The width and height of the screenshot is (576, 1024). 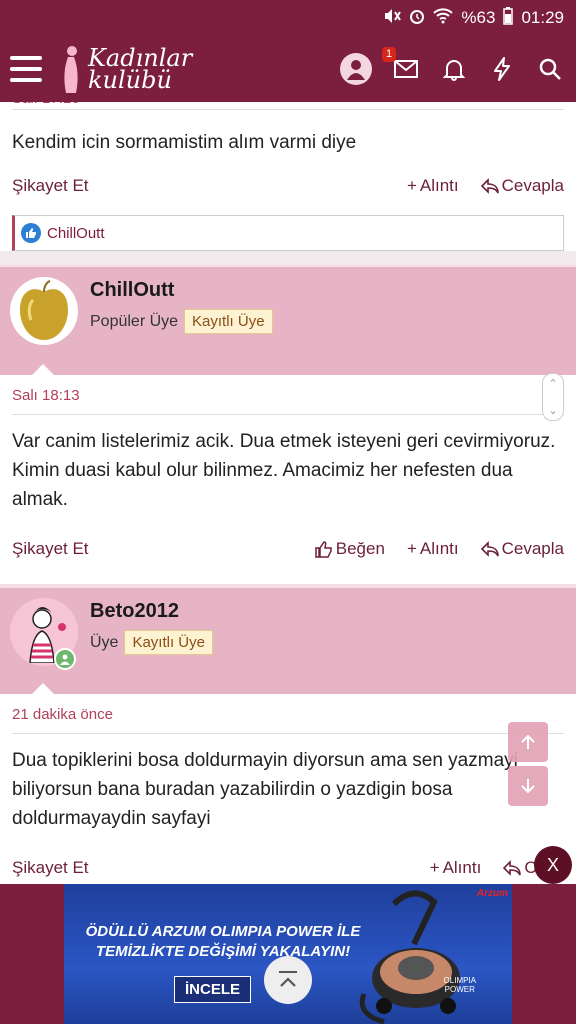 I want to click on scroll-to-top-button, so click(x=288, y=980).